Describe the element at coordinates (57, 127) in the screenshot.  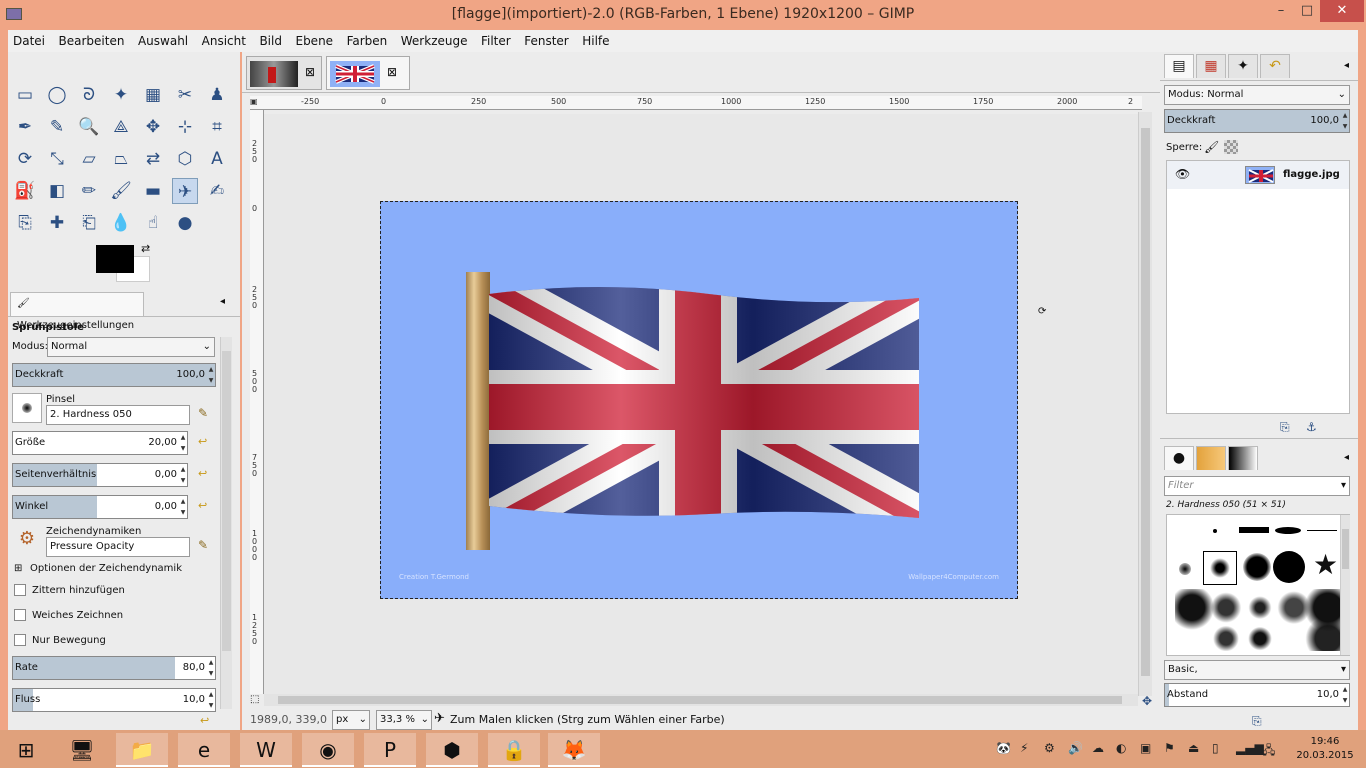
I see `color-picker-icon: ✎` at that location.